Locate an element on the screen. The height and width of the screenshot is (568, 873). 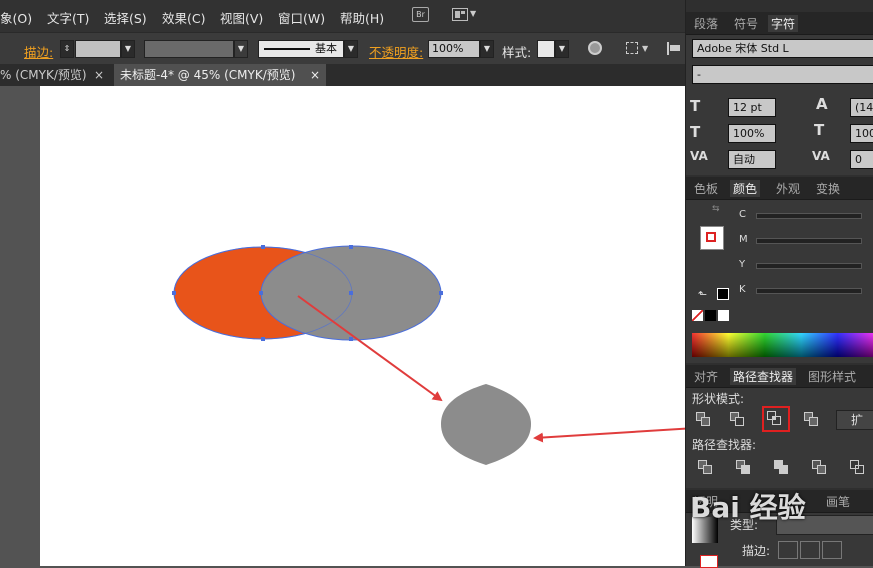
font-size-input: 12 pt is located at coordinates (752, 107).